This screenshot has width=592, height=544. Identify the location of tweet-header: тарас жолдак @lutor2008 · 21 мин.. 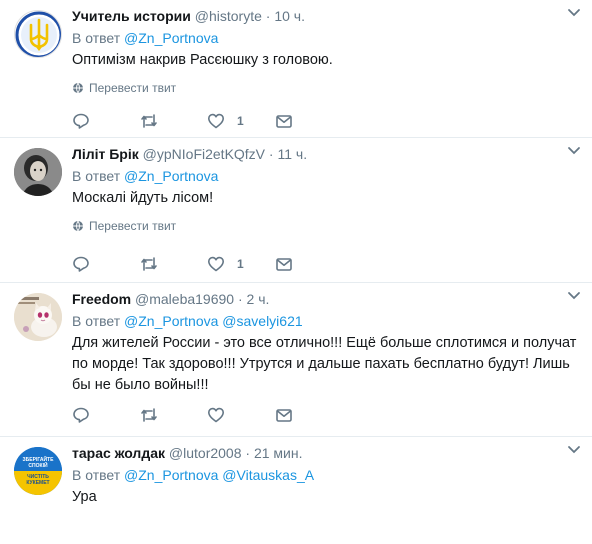
(327, 453).